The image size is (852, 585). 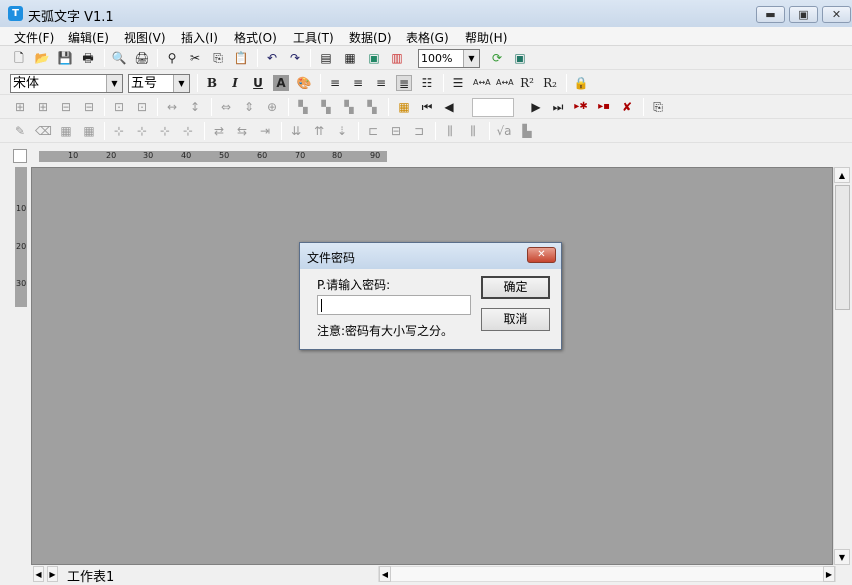 I want to click on fit-icon: ⊕, so click(x=272, y=107).